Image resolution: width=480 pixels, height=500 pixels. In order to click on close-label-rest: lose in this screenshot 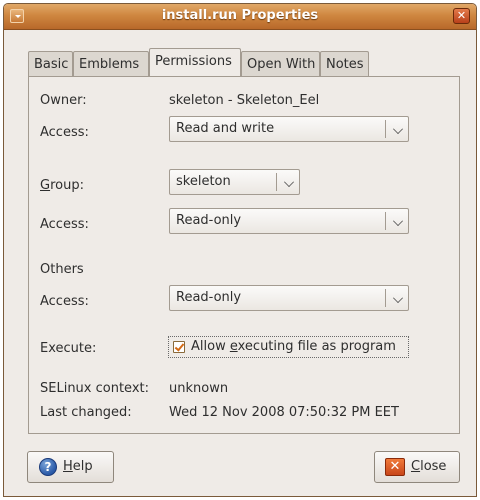, I will do `click(433, 466)`.